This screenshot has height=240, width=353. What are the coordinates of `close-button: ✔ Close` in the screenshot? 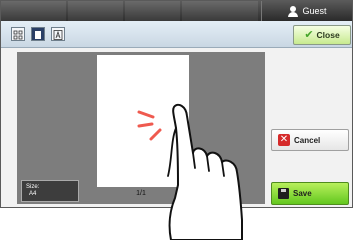 It's located at (322, 35).